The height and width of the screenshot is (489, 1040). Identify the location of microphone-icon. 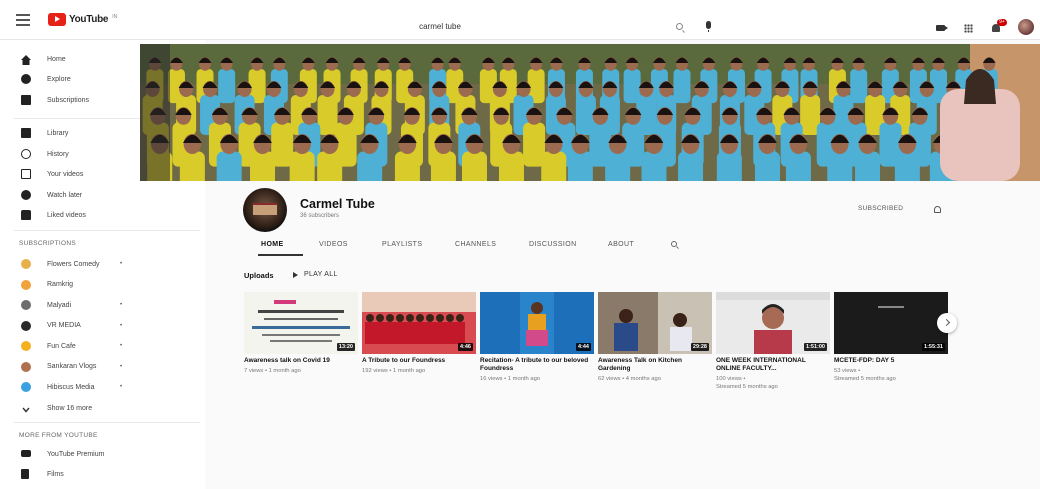
(708, 26).